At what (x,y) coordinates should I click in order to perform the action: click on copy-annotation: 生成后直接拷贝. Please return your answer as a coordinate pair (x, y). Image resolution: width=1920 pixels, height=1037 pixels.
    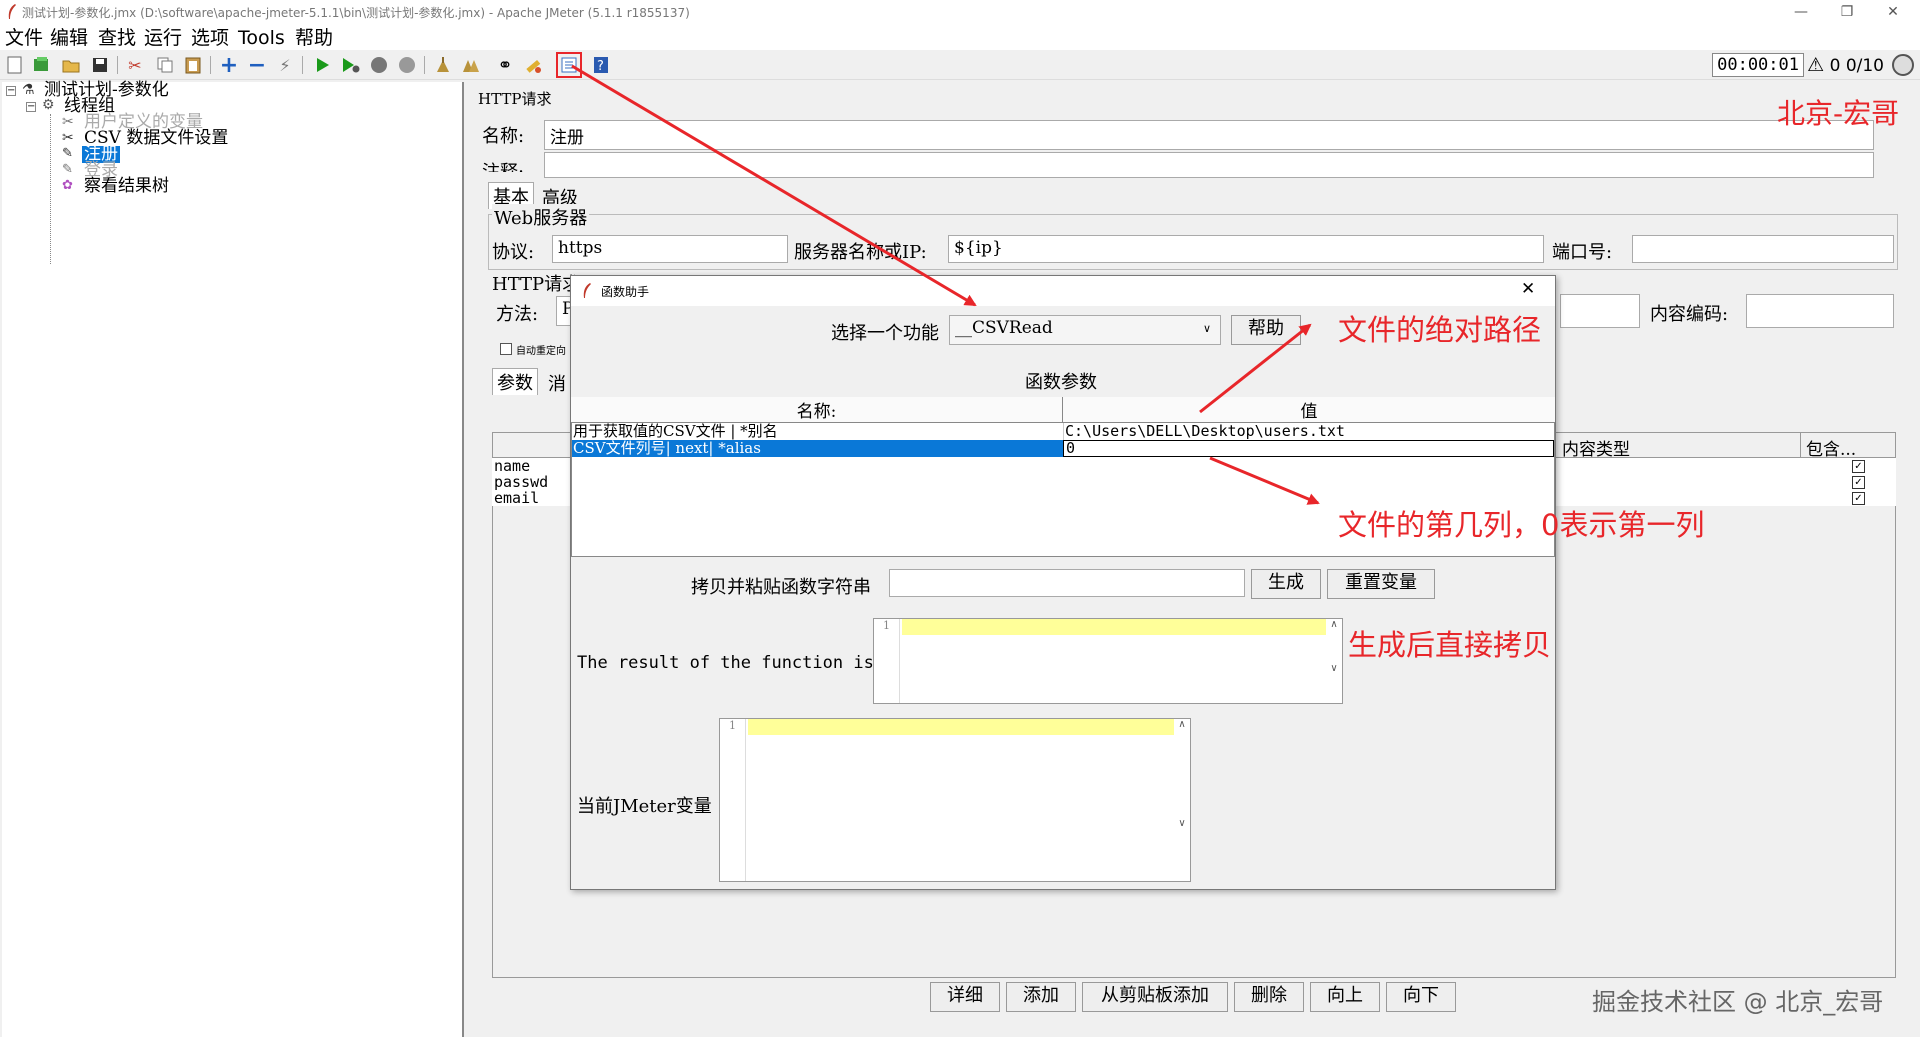
    Looking at the image, I should click on (1450, 645).